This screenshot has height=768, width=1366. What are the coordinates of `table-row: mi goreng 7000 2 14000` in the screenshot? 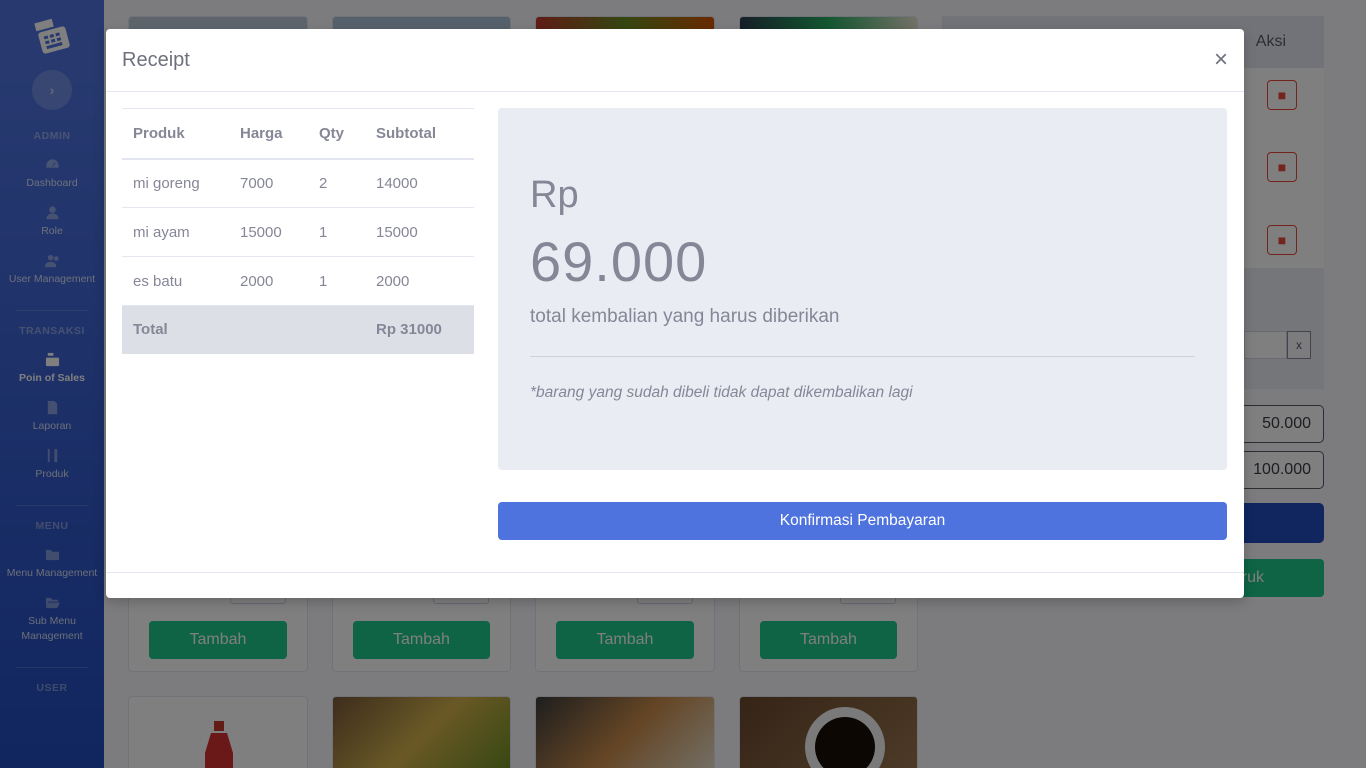 It's located at (298, 183).